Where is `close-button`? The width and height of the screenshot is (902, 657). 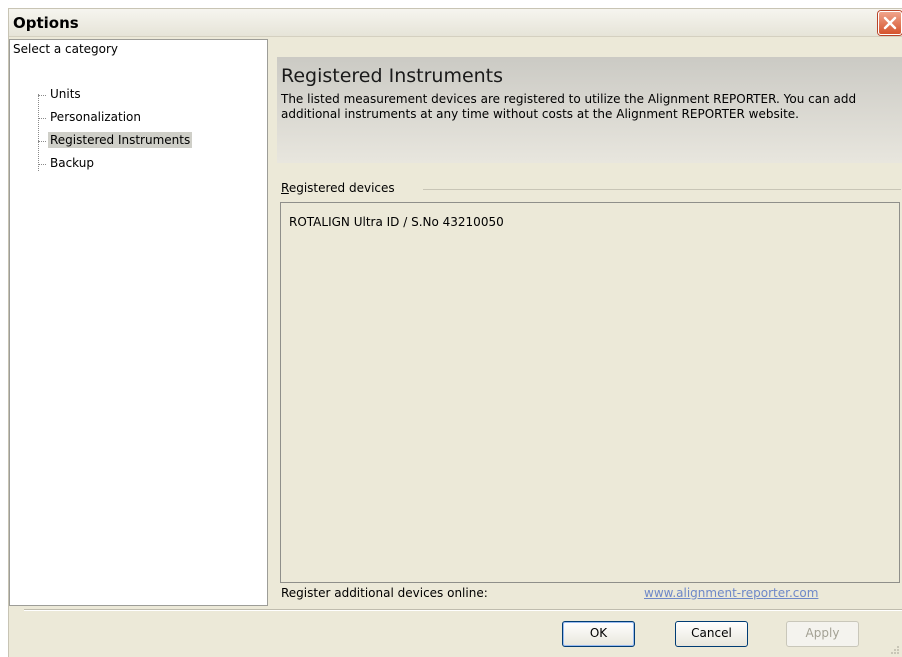 close-button is located at coordinates (890, 23).